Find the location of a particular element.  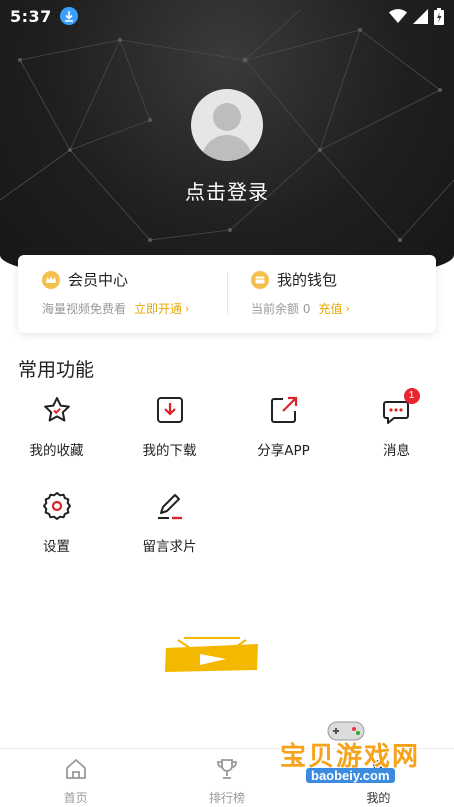

messages-label: 消息 is located at coordinates (396, 451).